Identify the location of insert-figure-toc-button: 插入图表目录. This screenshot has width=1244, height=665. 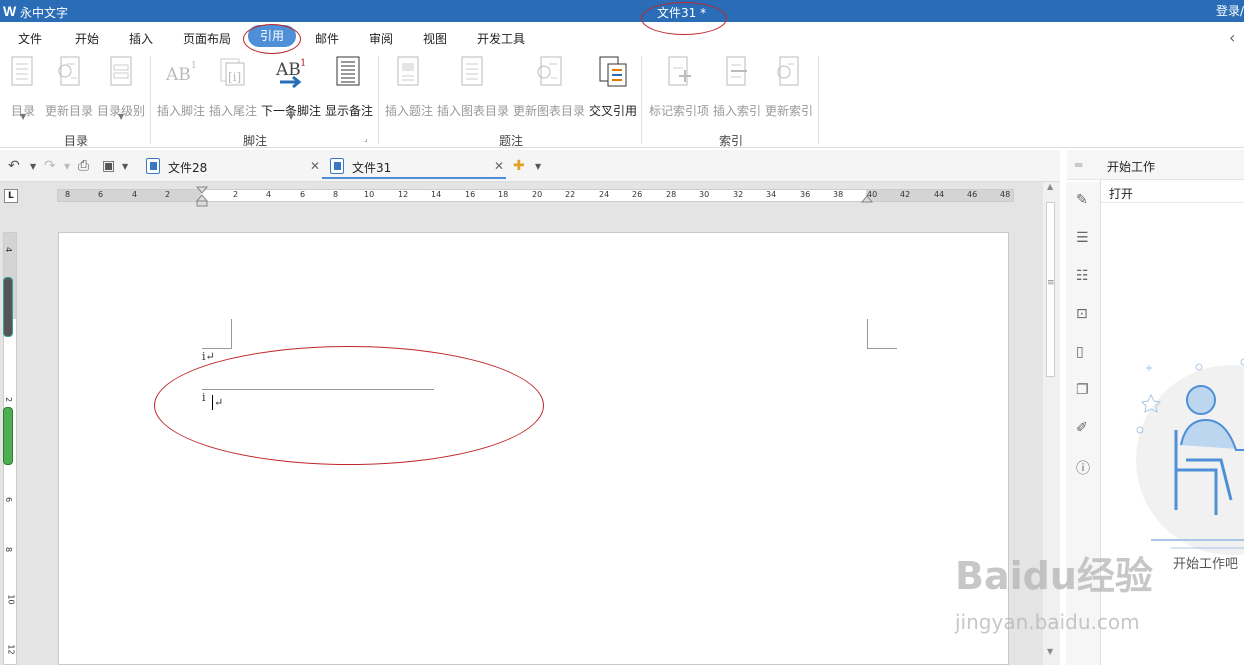
(473, 110).